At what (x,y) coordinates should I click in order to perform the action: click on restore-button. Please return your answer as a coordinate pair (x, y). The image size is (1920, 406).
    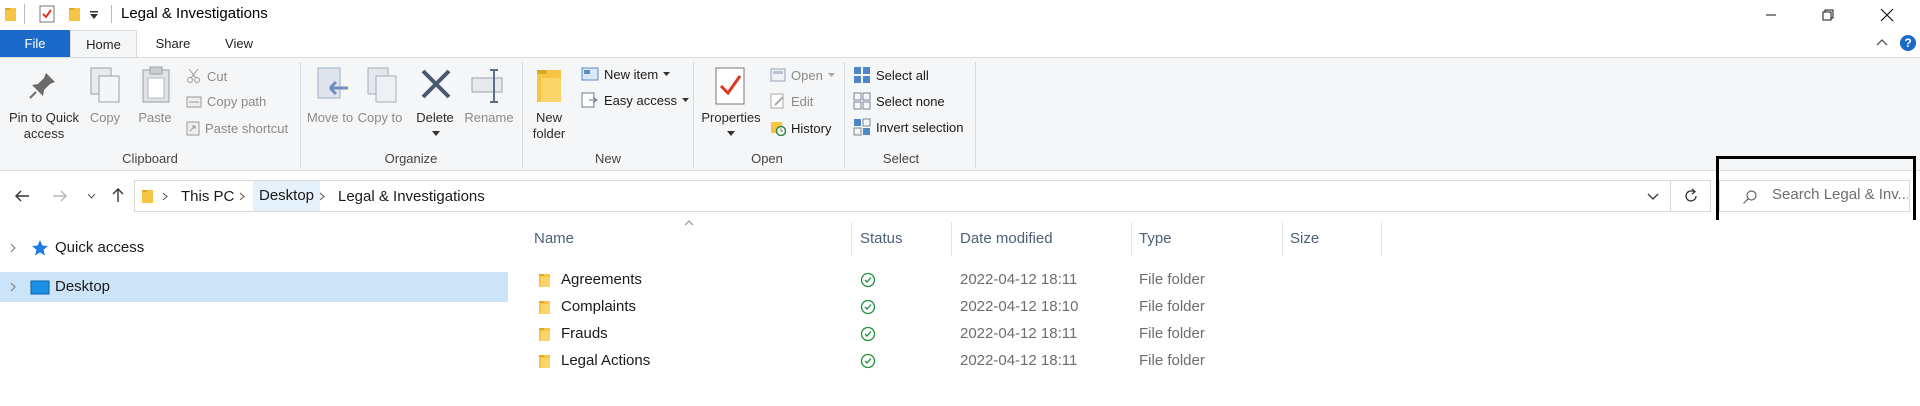
    Looking at the image, I should click on (1828, 15).